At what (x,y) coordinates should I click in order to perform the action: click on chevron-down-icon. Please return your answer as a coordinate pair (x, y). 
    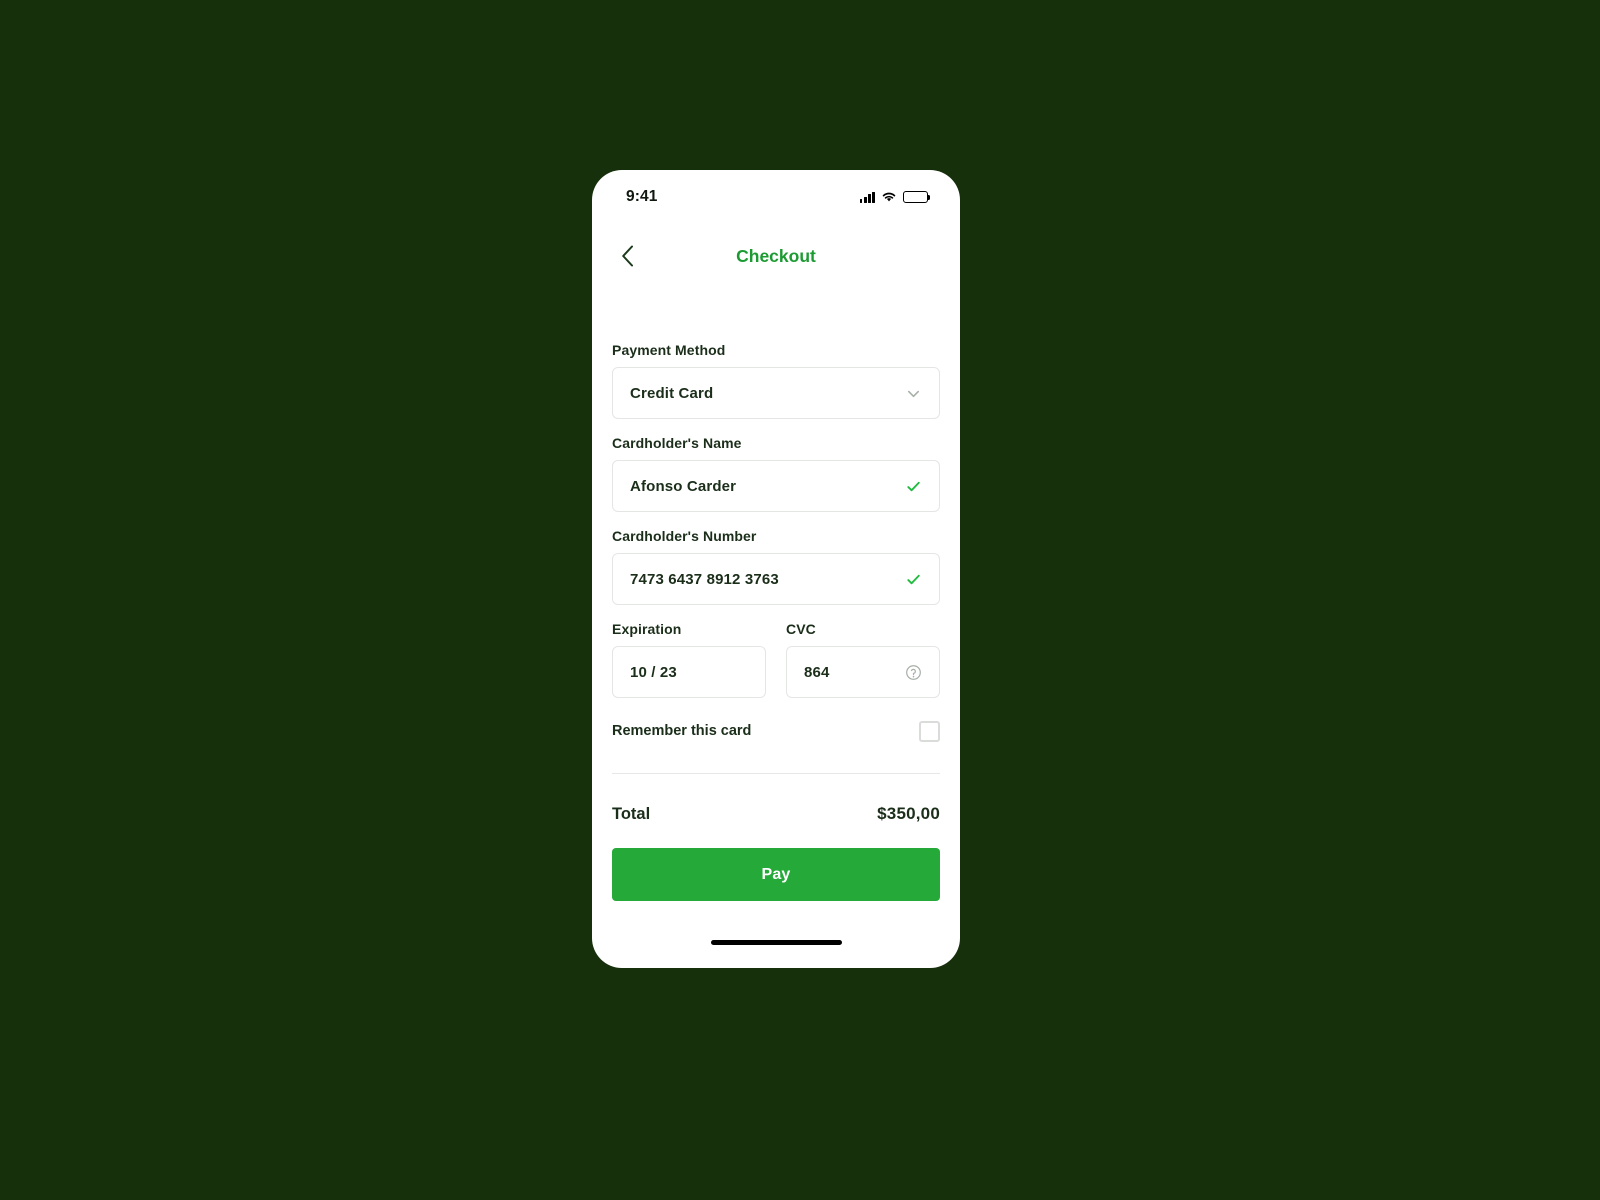
    Looking at the image, I should click on (913, 393).